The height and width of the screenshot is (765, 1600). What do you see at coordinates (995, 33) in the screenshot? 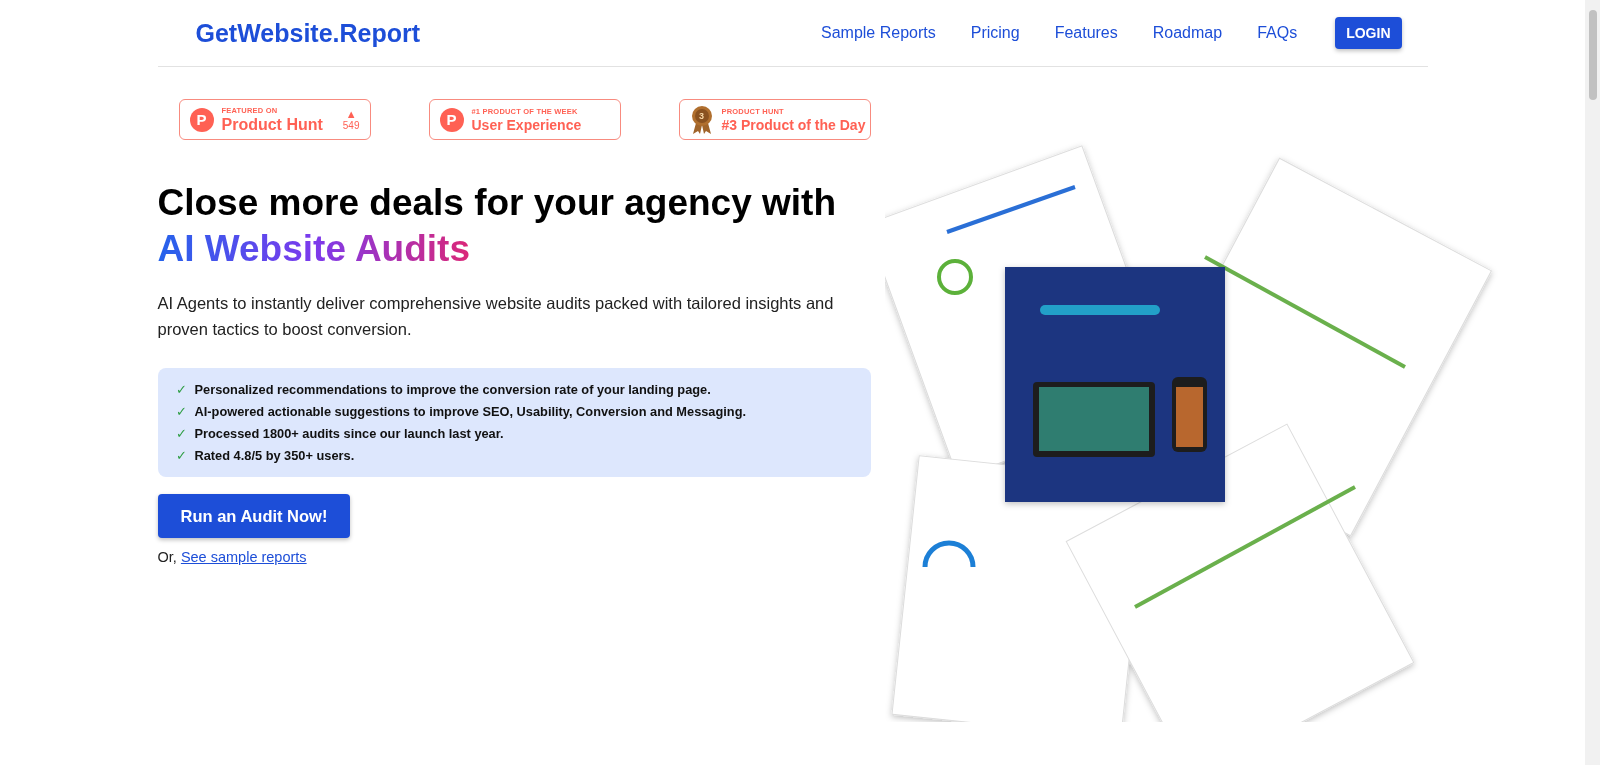
I see `nav-link: Pricing` at bounding box center [995, 33].